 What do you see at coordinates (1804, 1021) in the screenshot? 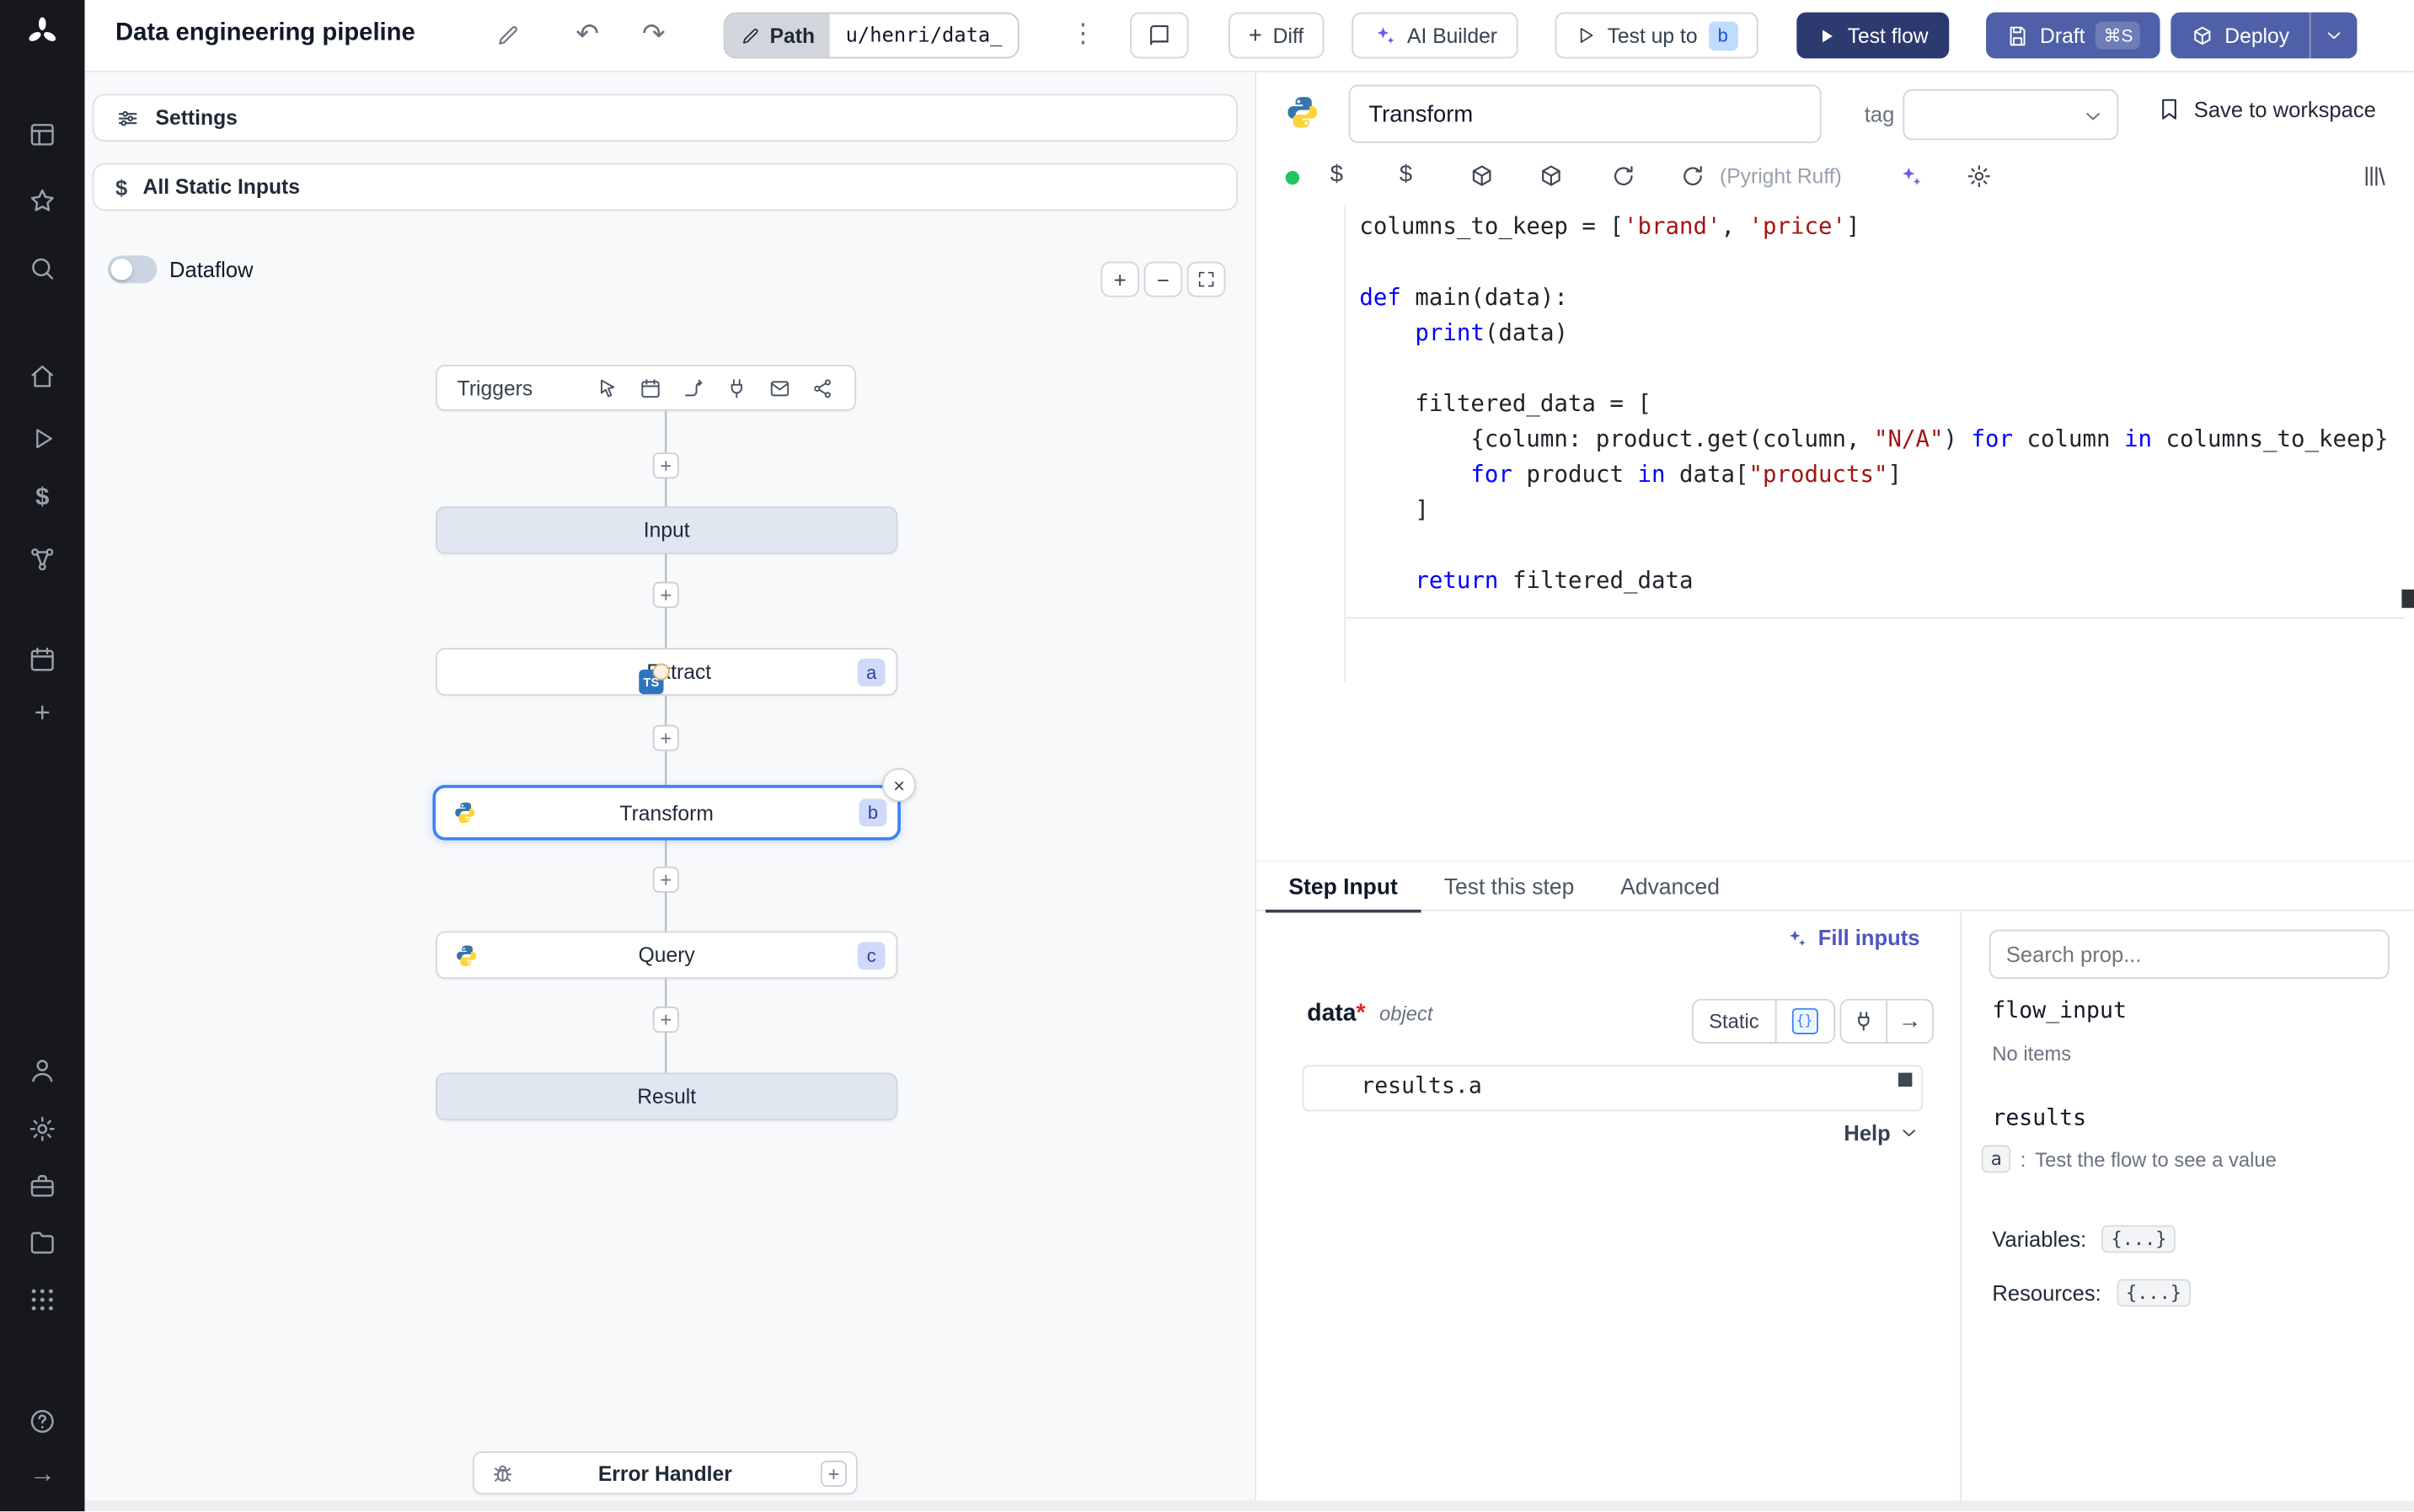
I see `editor-mode-button: {}` at bounding box center [1804, 1021].